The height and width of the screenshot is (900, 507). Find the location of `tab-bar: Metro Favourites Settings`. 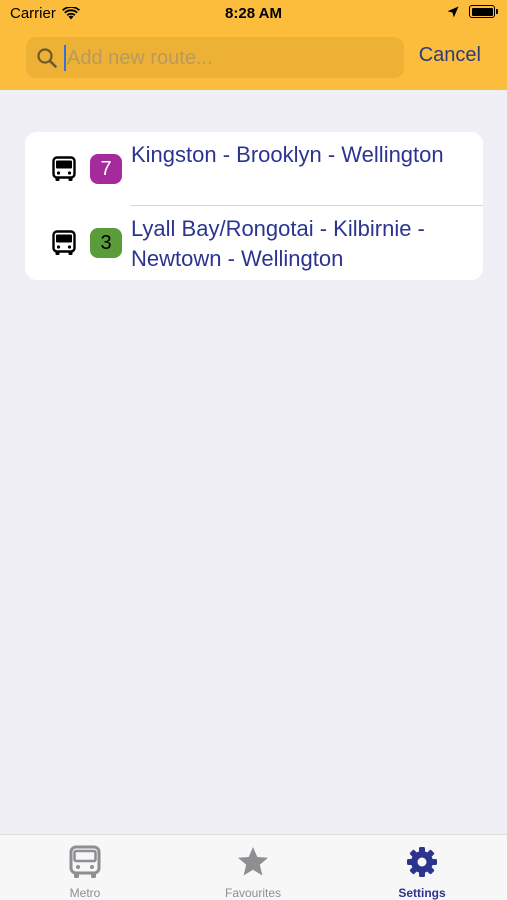

tab-bar: Metro Favourites Settings is located at coordinates (253, 867).